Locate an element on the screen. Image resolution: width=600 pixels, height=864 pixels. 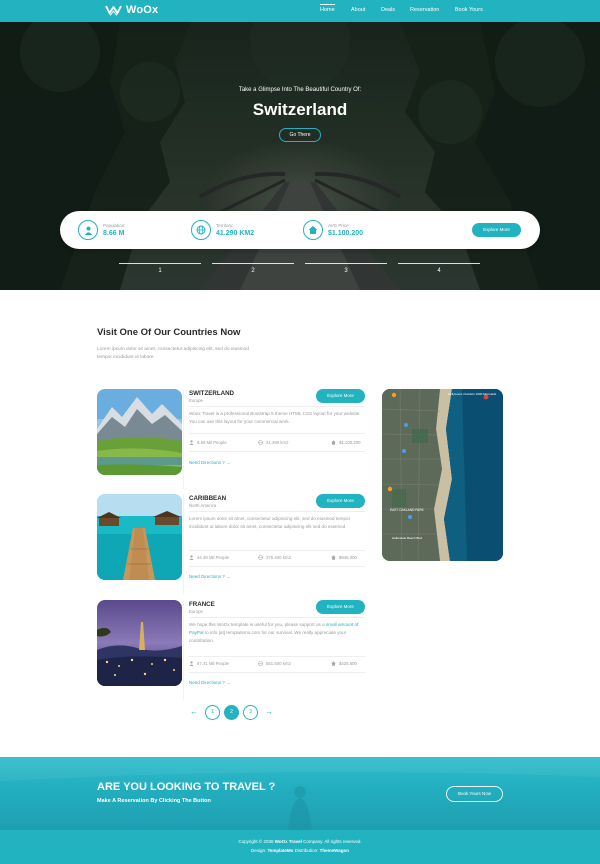
price-value: $946.000 is located at coordinates (348, 557).